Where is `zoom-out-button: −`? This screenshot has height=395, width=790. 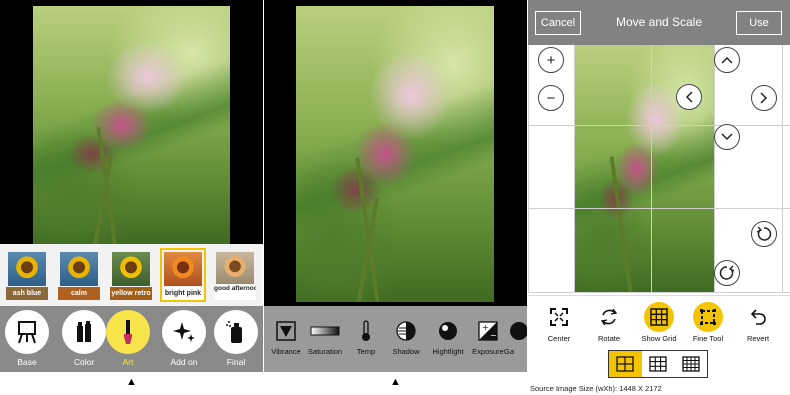 zoom-out-button: − is located at coordinates (551, 98).